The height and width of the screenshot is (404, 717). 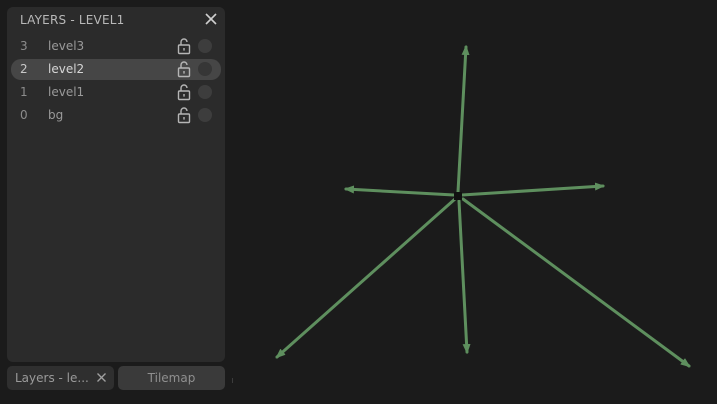 I want to click on layer-row-level3: 3 level3, so click(x=116, y=46).